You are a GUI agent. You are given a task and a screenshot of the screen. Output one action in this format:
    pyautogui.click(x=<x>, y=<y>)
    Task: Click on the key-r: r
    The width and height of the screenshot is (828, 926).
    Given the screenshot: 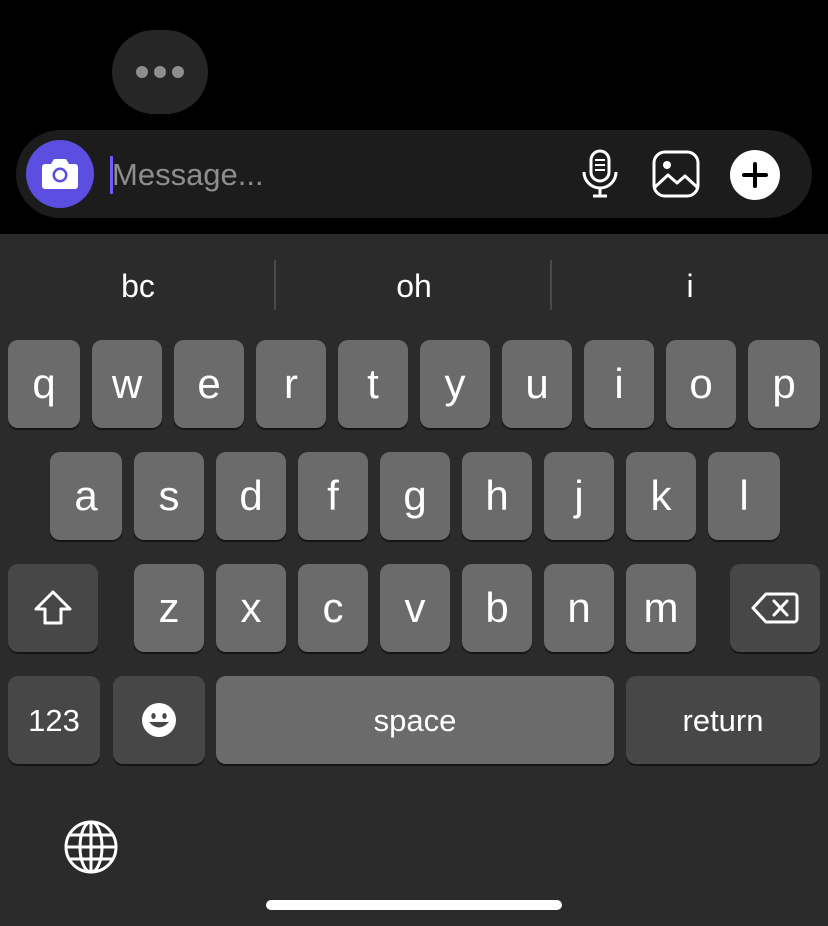 What is the action you would take?
    pyautogui.click(x=291, y=384)
    